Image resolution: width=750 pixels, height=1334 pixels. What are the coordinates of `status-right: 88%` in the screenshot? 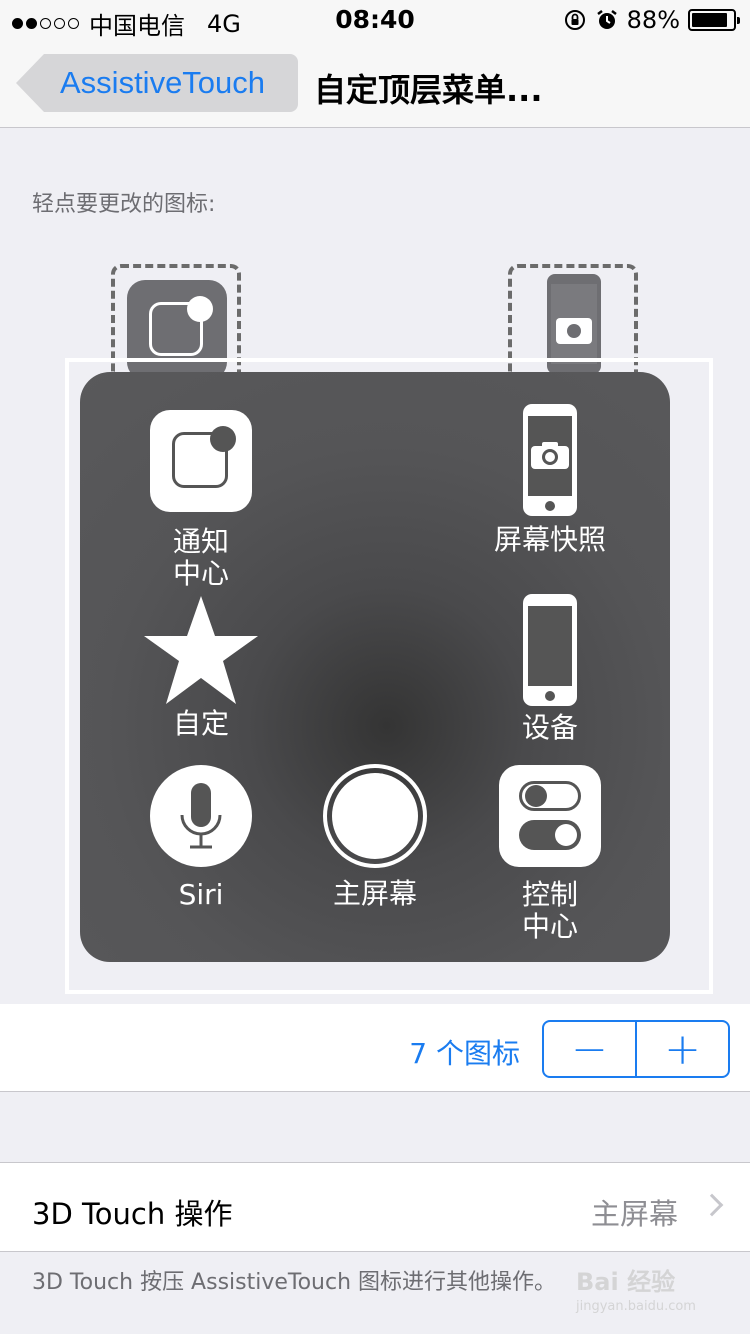 It's located at (651, 20).